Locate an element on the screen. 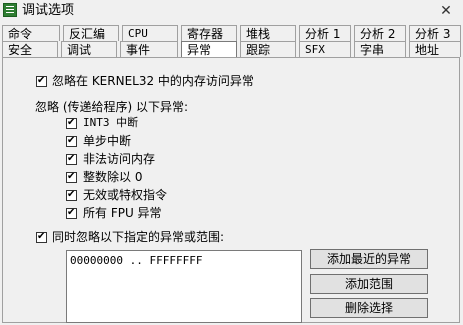 This screenshot has height=325, width=463. exception-range-list: 00000000 .. FFFFFFFF is located at coordinates (184, 286).